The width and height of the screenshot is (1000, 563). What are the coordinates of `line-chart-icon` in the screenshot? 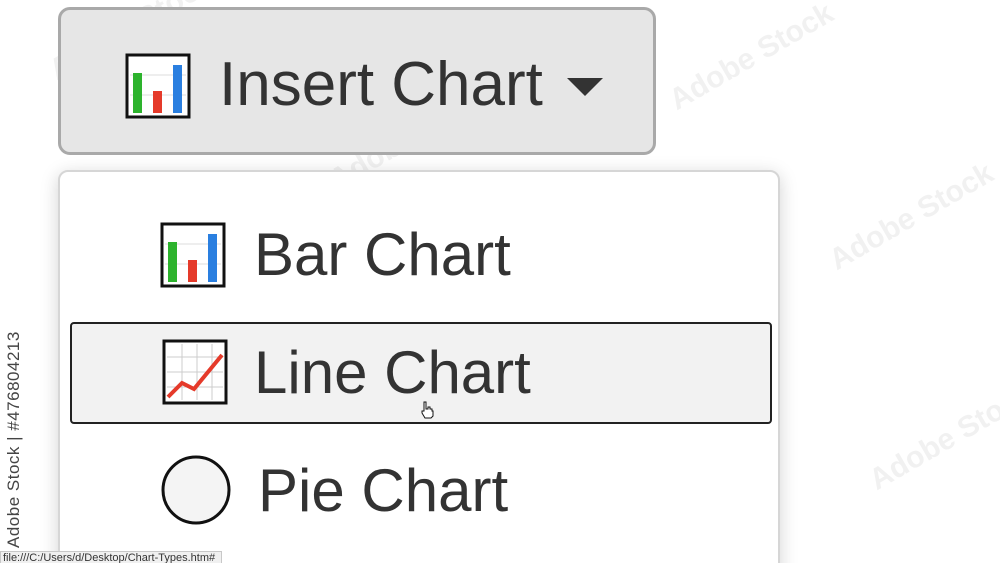 It's located at (195, 372).